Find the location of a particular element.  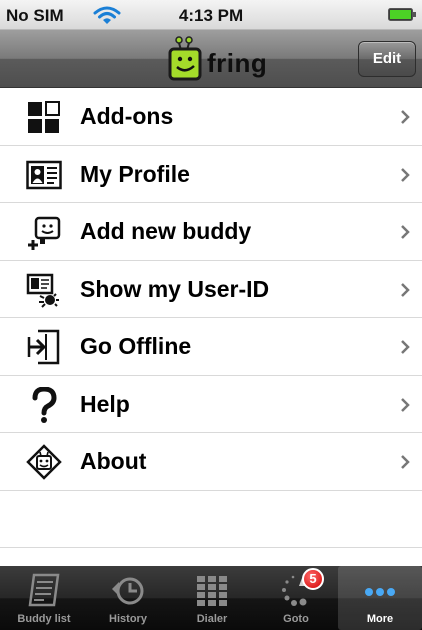

menu-item-go-offline: Go Offline is located at coordinates (211, 347).